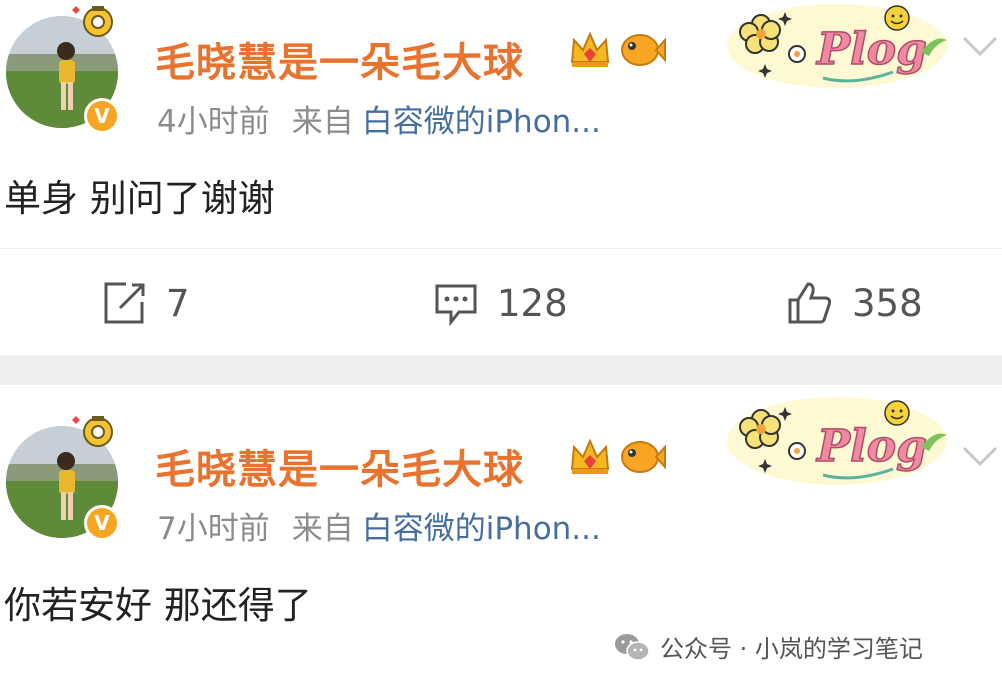 This screenshot has height=685, width=1002. Describe the element at coordinates (158, 605) in the screenshot. I see `post-content: 你若安好 那还得了` at that location.